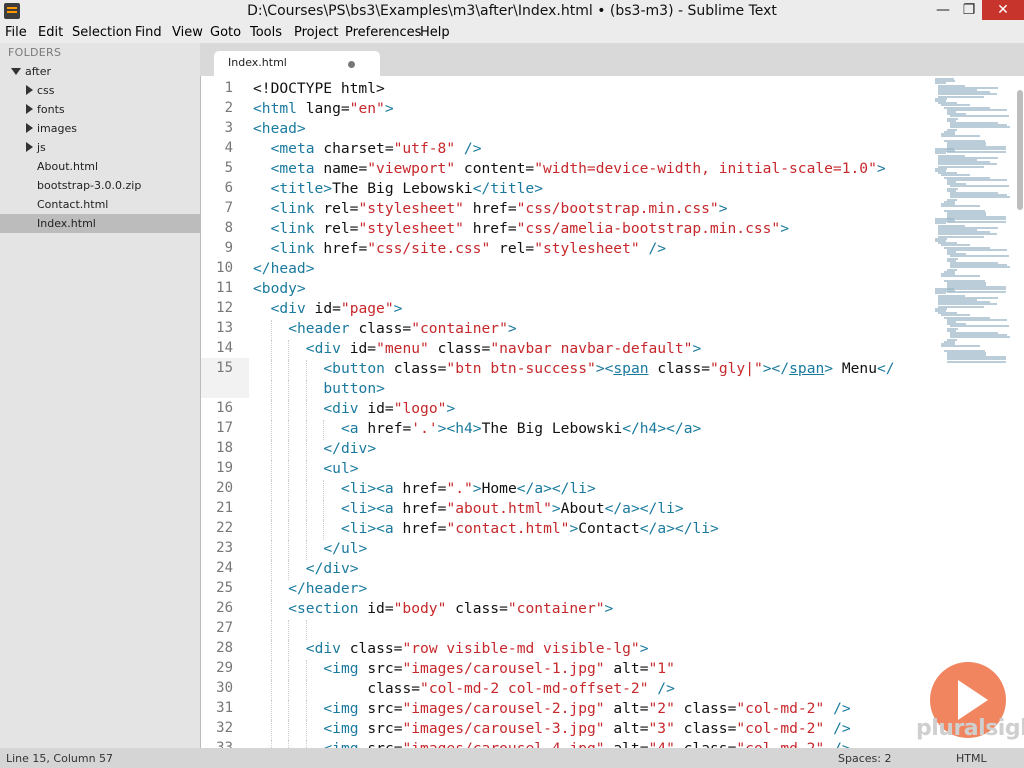 The height and width of the screenshot is (768, 1024). What do you see at coordinates (60, 758) in the screenshot?
I see `cursor-position: Line 15, Column 57` at bounding box center [60, 758].